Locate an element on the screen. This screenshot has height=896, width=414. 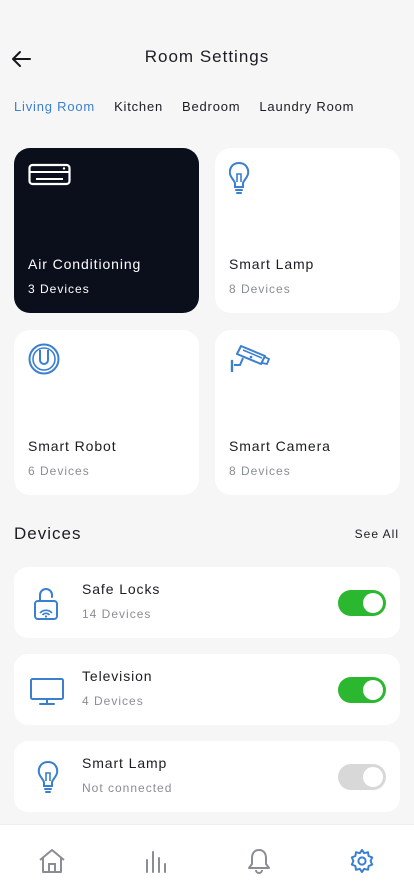
category-name: Smart Camera is located at coordinates (280, 446).